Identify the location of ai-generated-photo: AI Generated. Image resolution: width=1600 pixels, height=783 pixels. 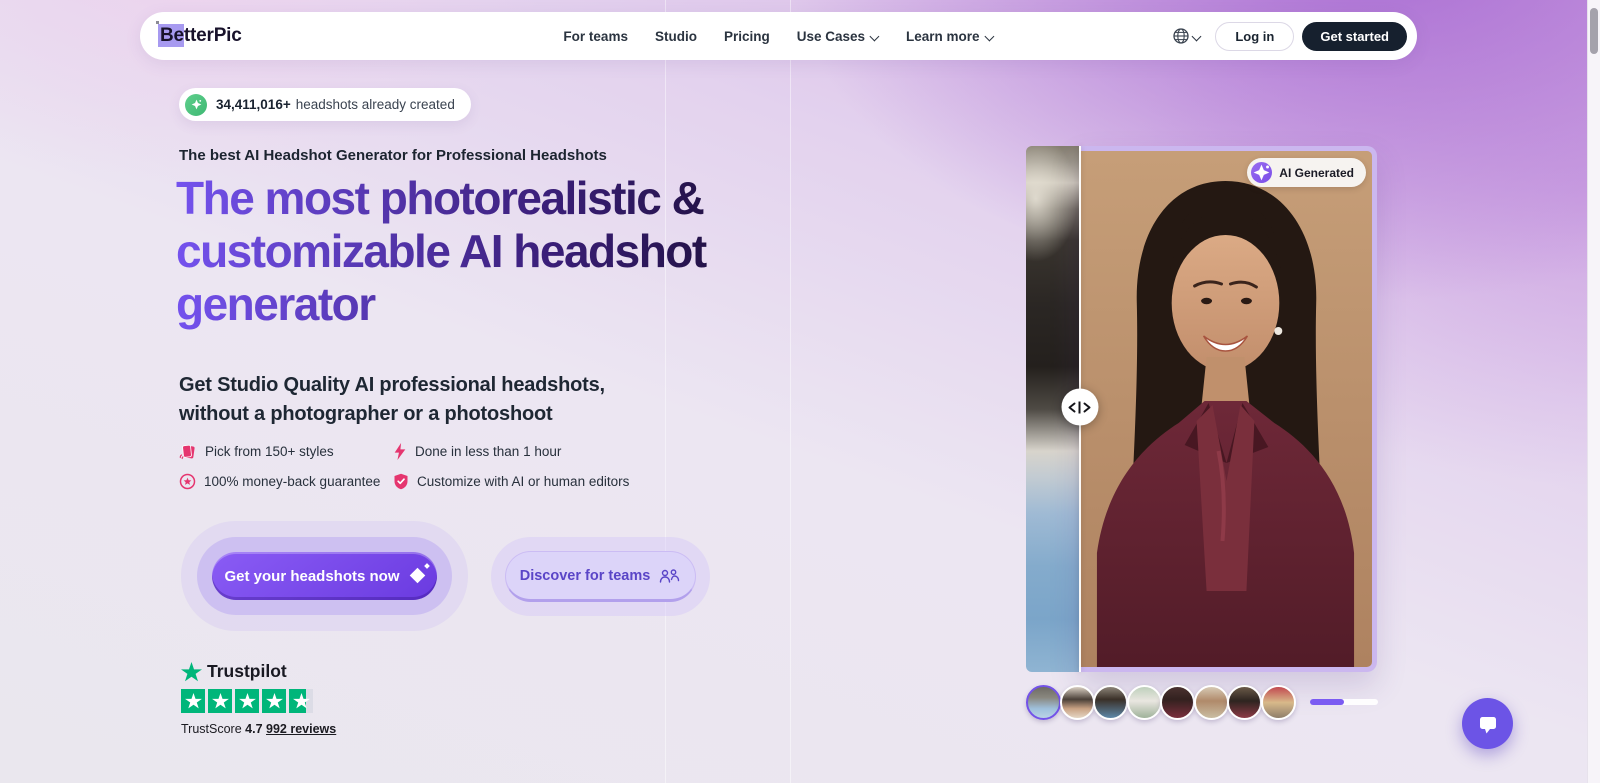
(1228, 409).